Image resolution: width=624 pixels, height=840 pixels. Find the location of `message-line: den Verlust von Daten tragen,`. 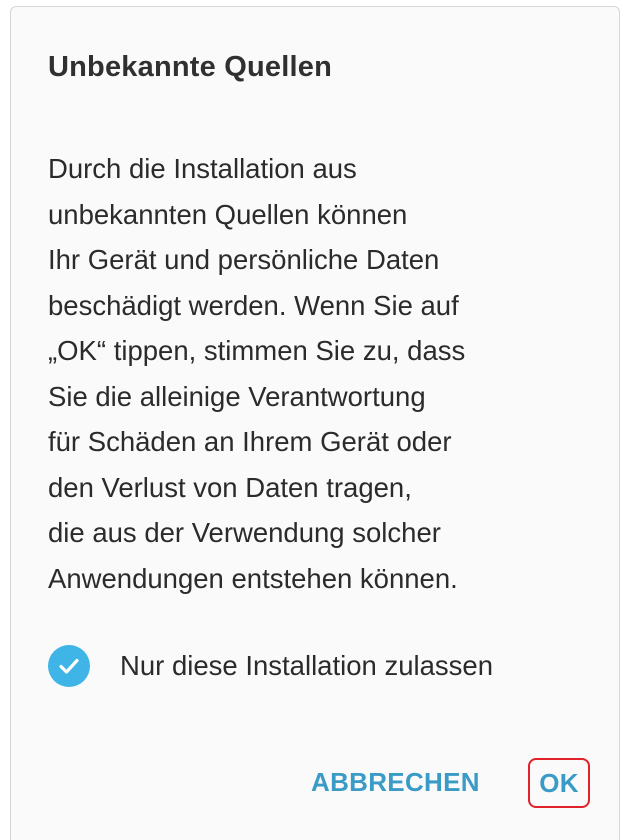

message-line: den Verlust von Daten tragen, is located at coordinates (230, 487).